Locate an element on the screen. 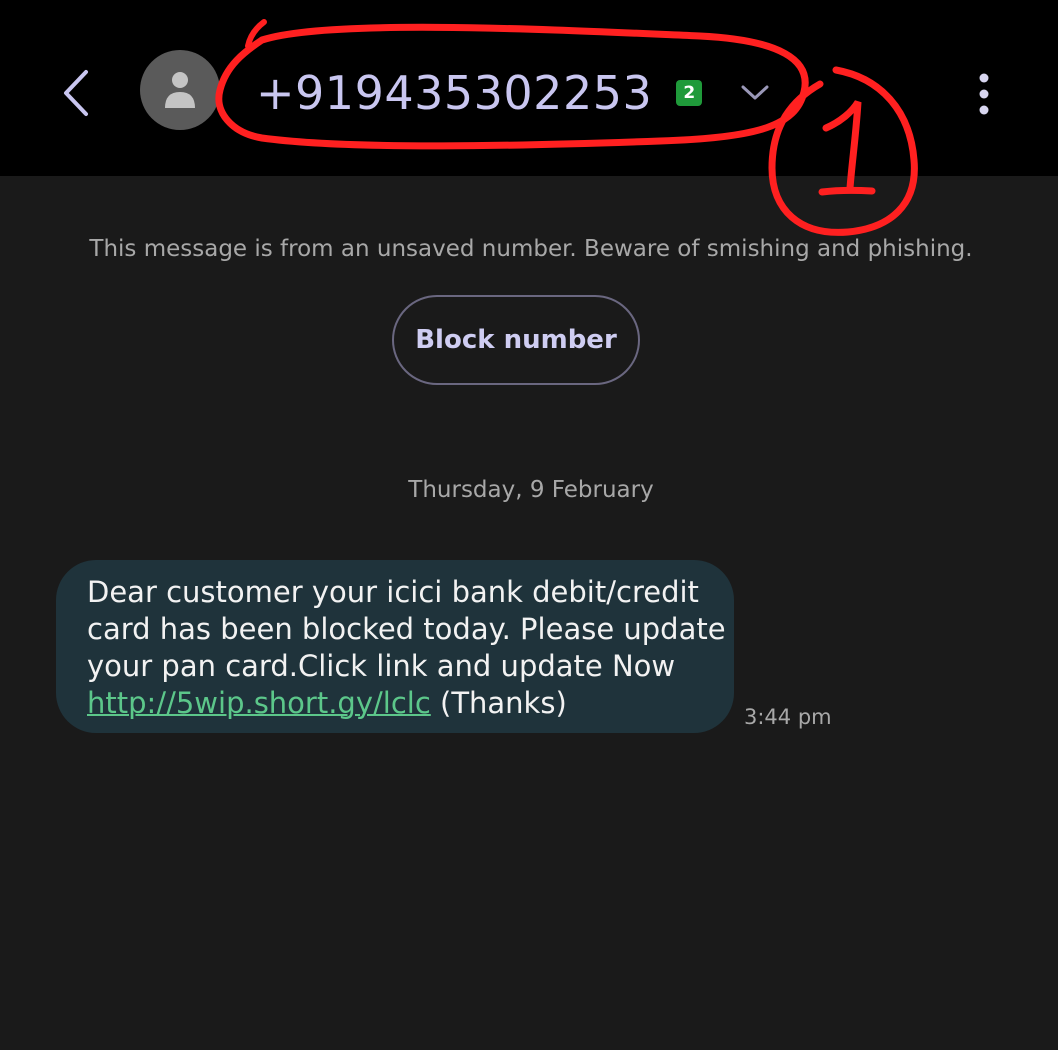  block-number-button: Block number is located at coordinates (516, 340).